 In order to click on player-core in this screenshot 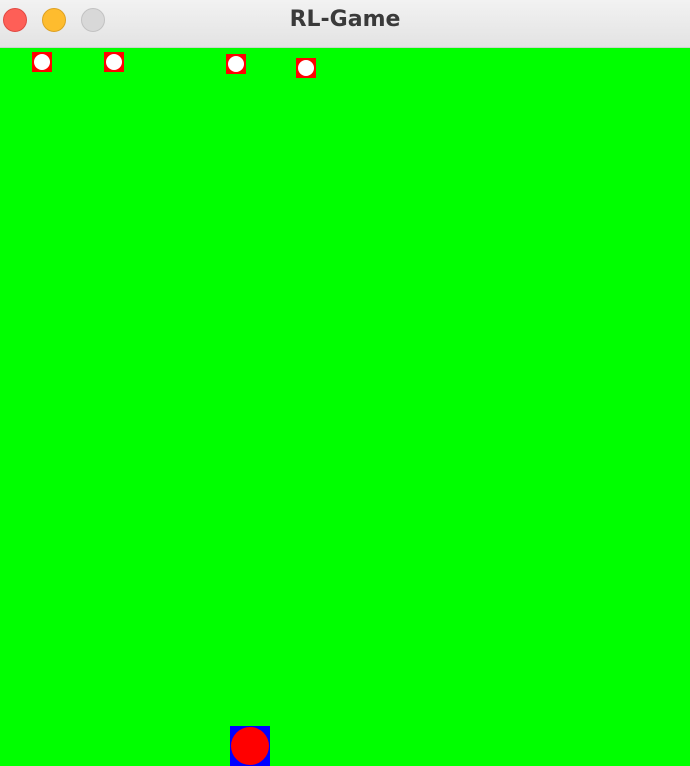, I will do `click(250, 746)`.